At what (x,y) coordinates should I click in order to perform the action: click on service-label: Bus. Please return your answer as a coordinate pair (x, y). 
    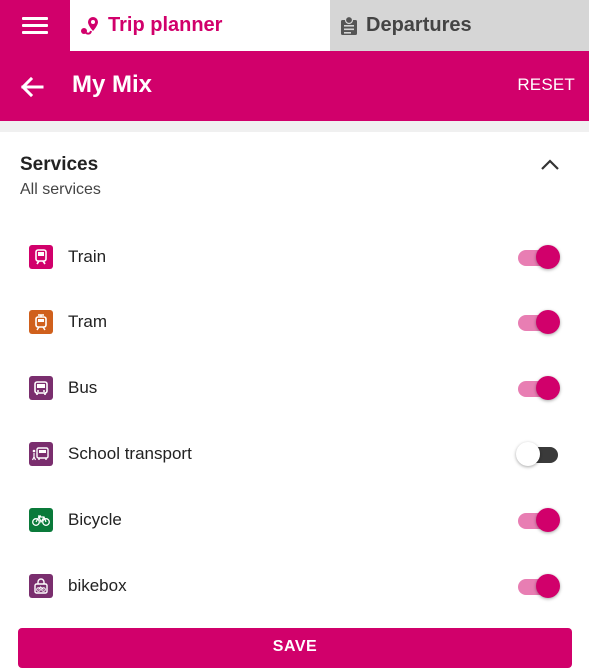
    Looking at the image, I should click on (83, 387).